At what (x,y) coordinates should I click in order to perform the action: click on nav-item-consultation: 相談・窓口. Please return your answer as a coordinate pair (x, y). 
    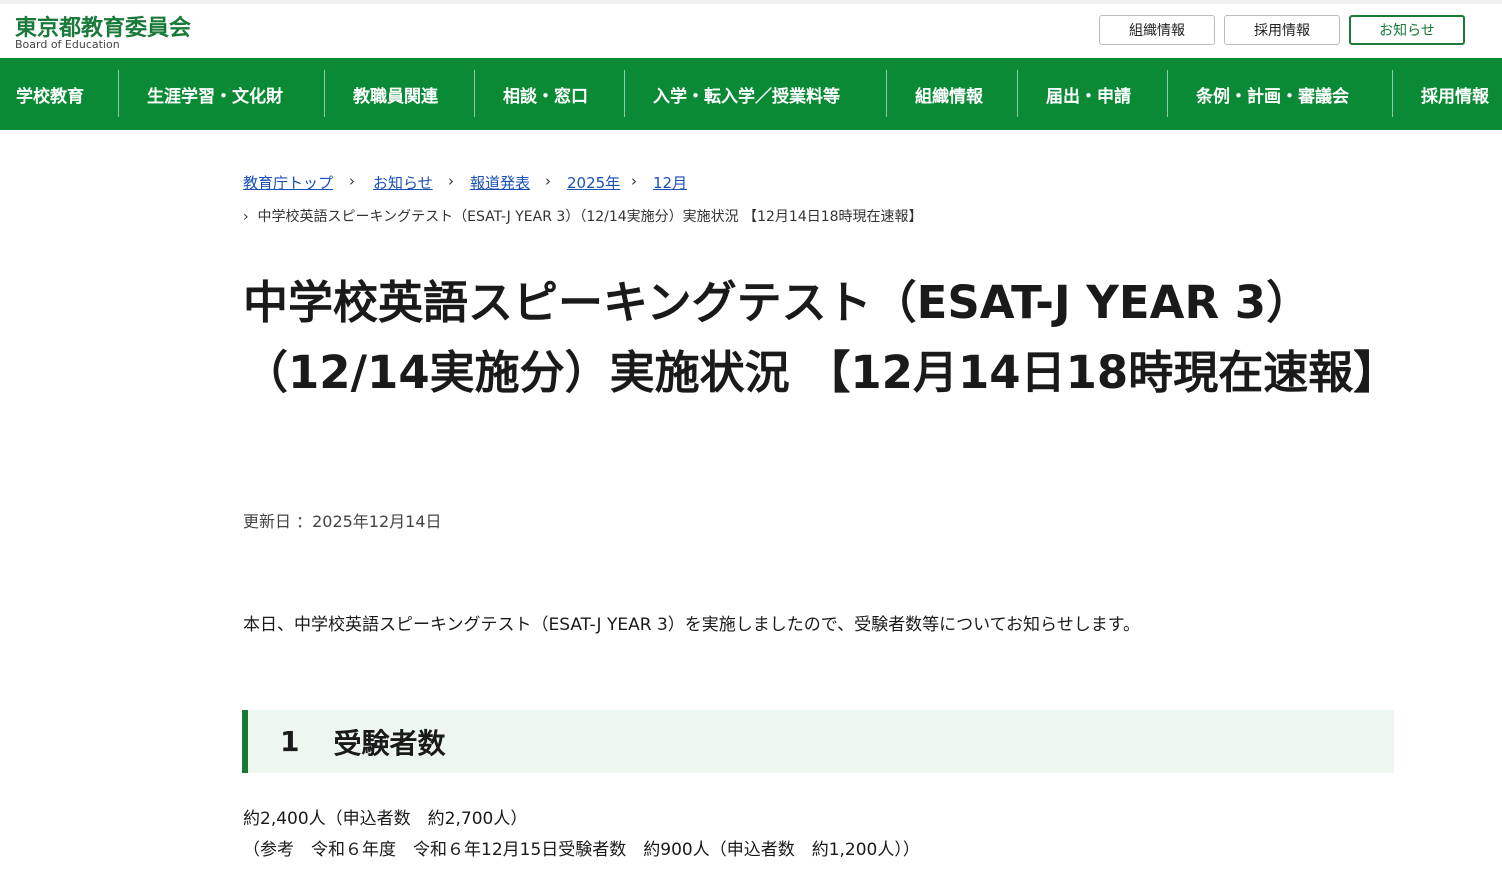
    Looking at the image, I should click on (545, 94).